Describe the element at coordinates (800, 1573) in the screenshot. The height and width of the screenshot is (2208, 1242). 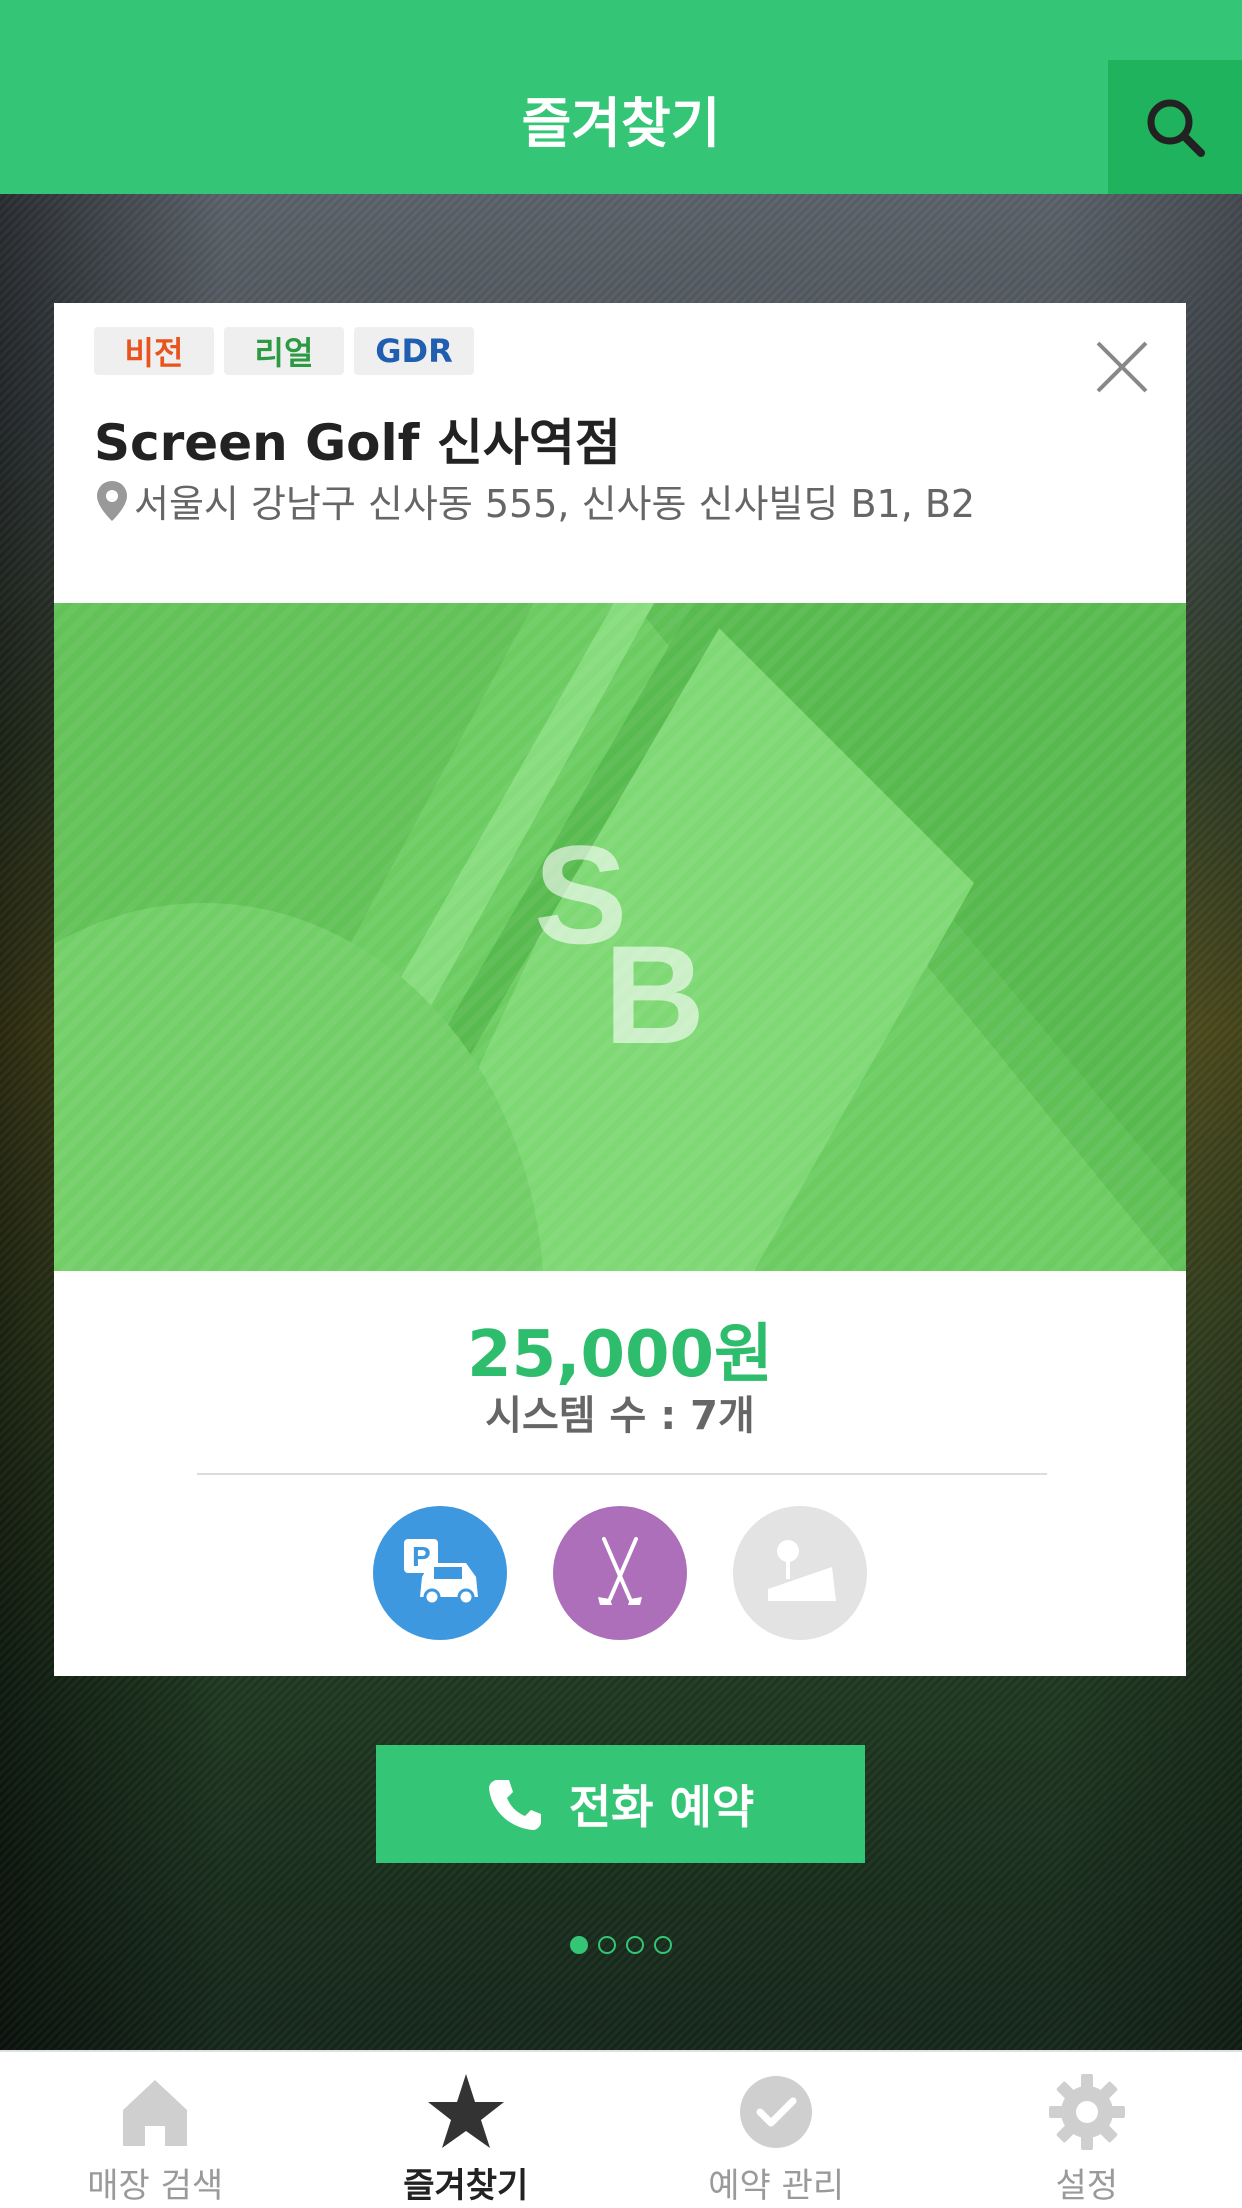
I see `tee-icon` at that location.